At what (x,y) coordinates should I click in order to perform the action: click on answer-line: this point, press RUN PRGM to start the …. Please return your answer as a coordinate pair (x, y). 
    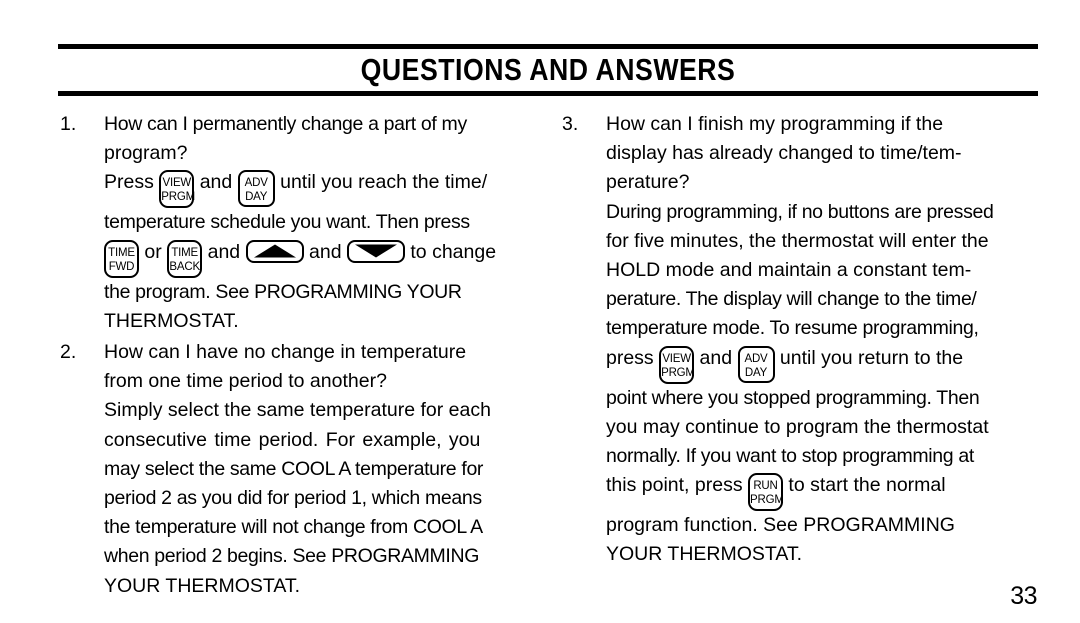
    Looking at the image, I should click on (825, 491).